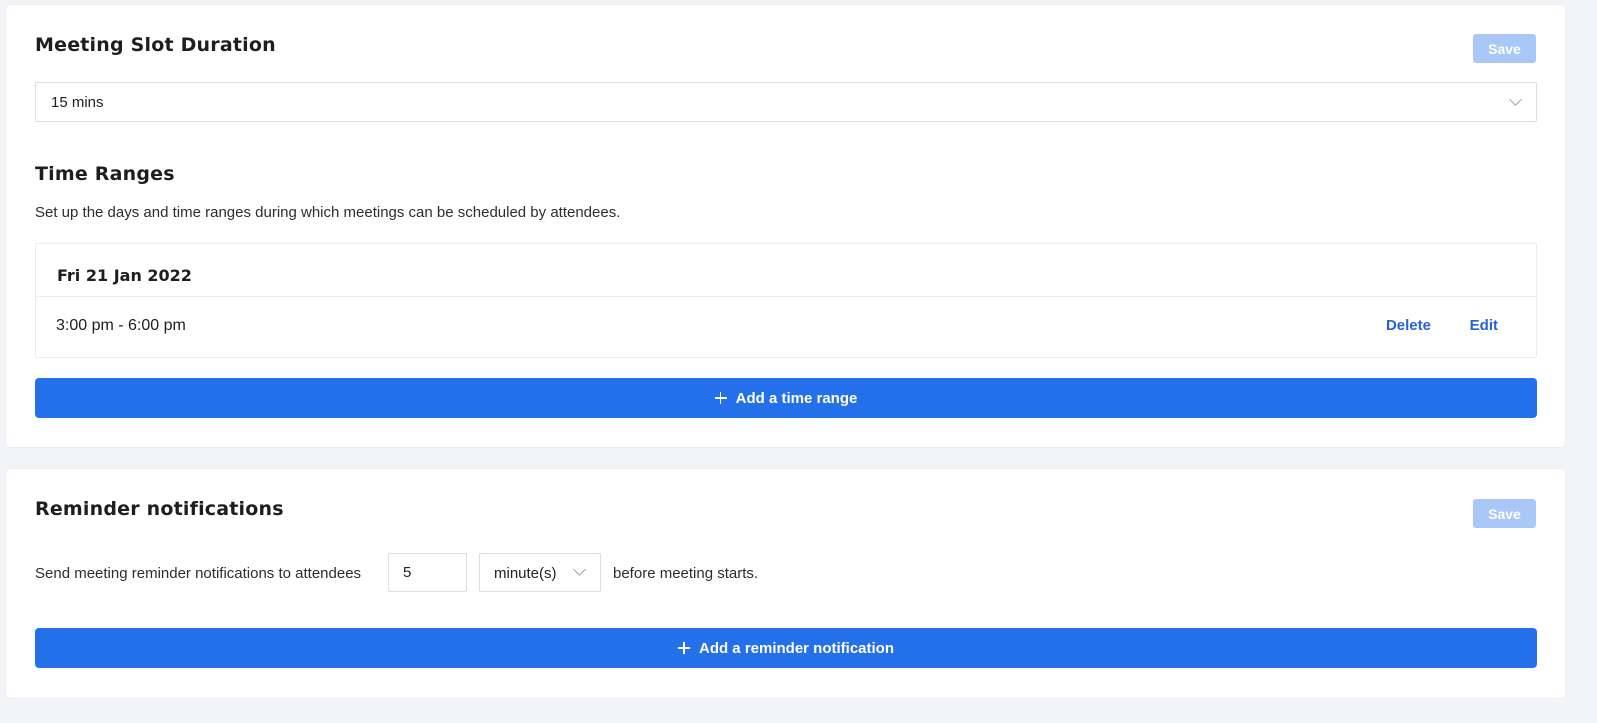  Describe the element at coordinates (427, 572) in the screenshot. I see `reminder-amount-input` at that location.